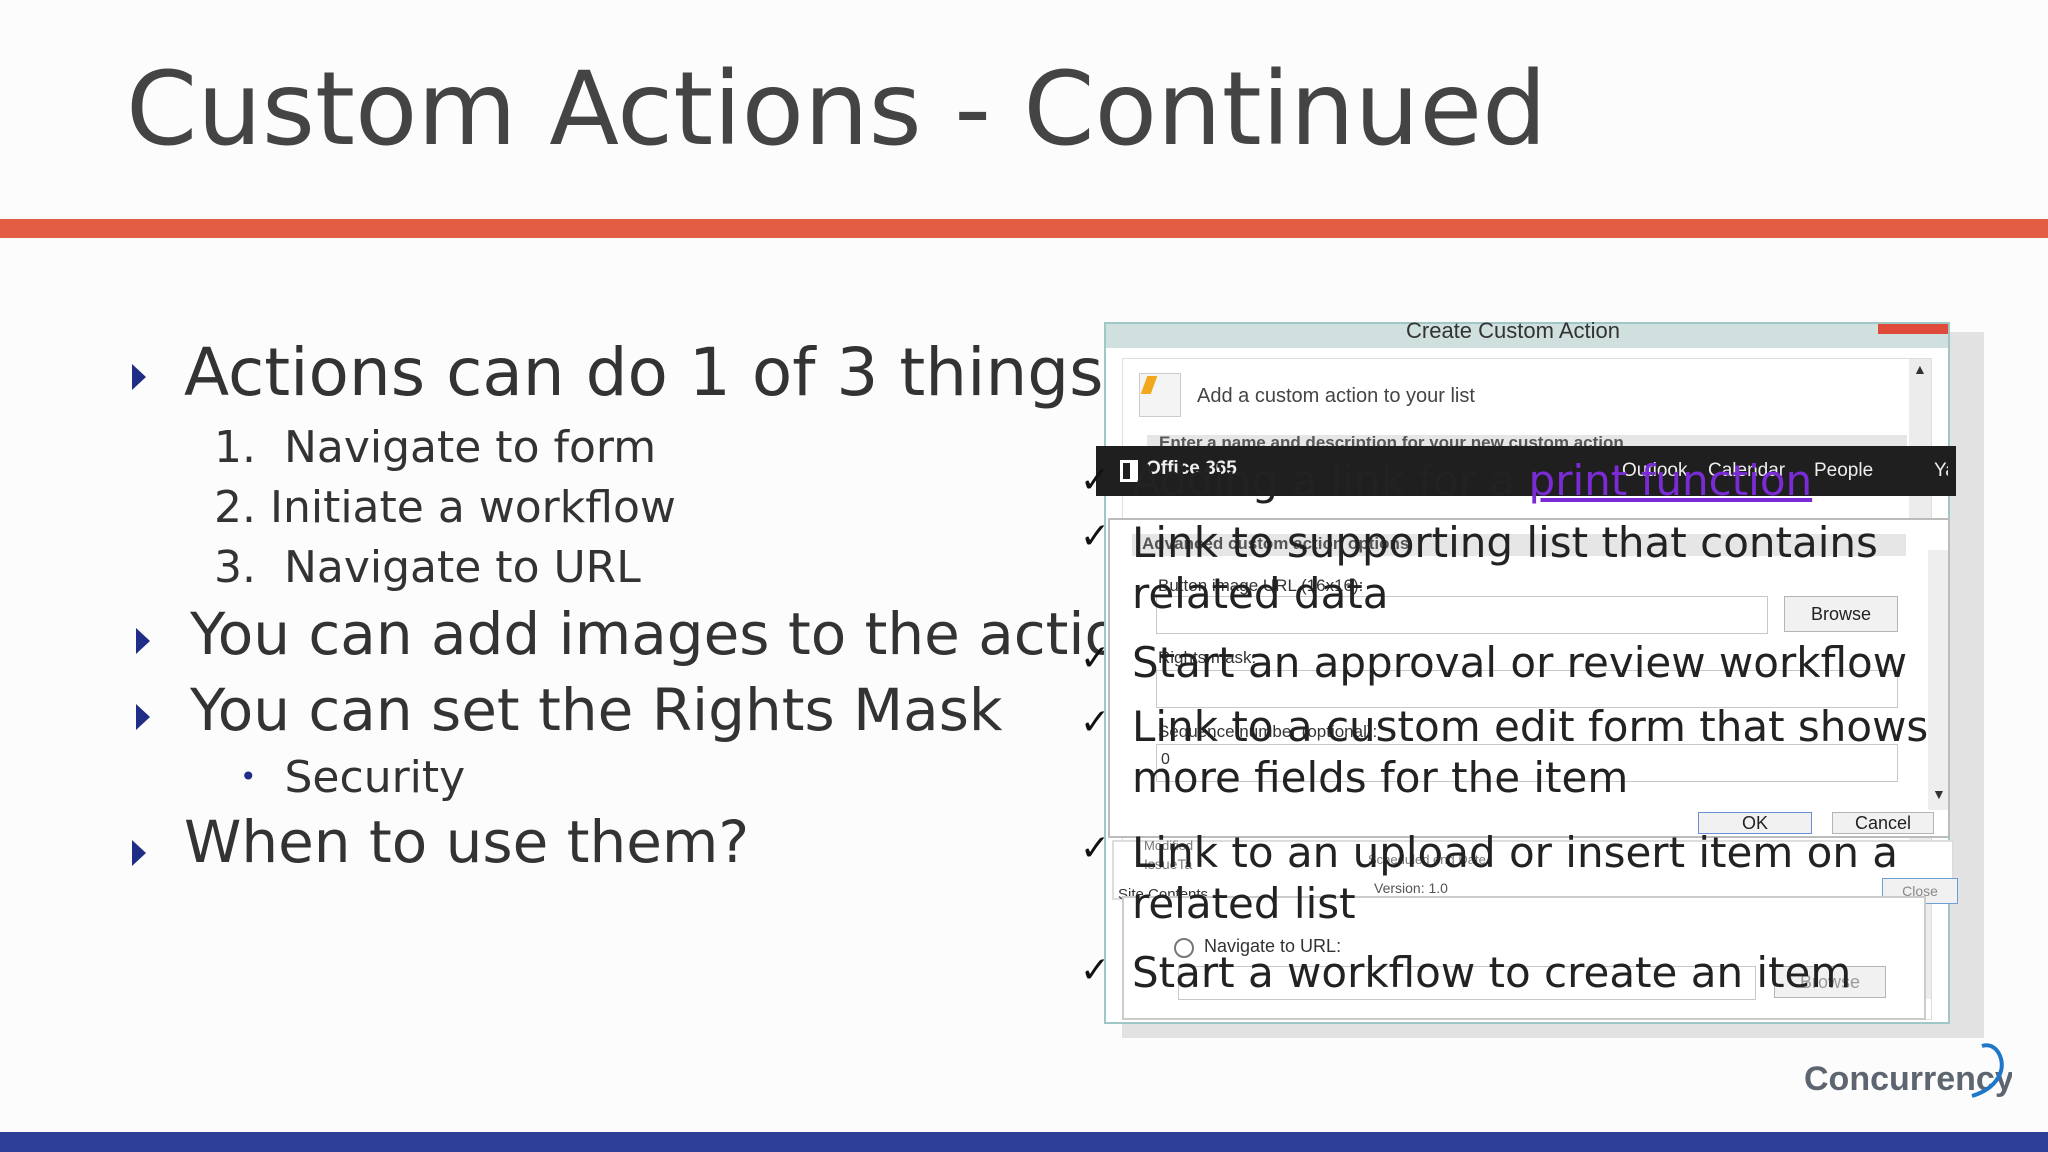 The image size is (2048, 1152). I want to click on nav-people: People, so click(1843, 471).